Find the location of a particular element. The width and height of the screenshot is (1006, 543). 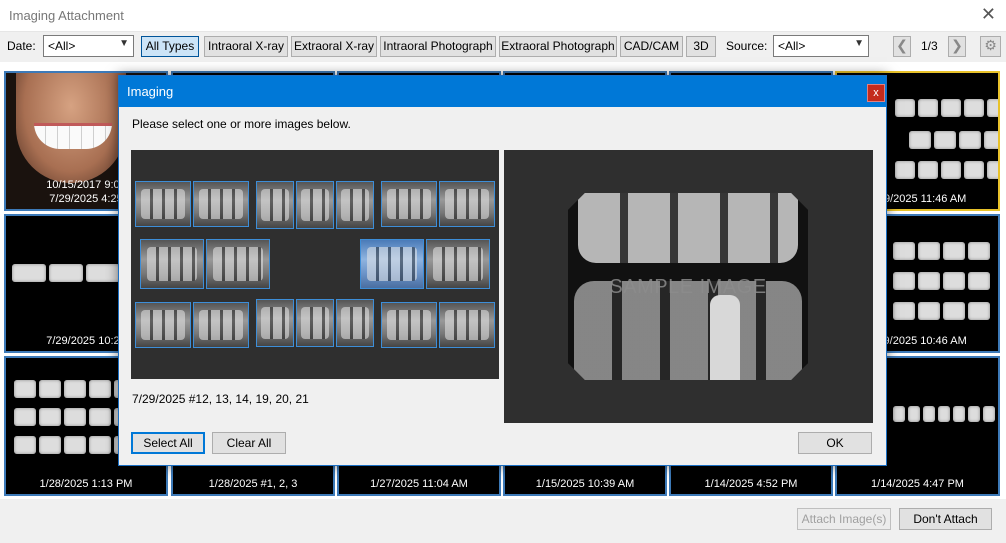

type-intraoral-photo-button: Intraoral Photograph is located at coordinates (438, 46).